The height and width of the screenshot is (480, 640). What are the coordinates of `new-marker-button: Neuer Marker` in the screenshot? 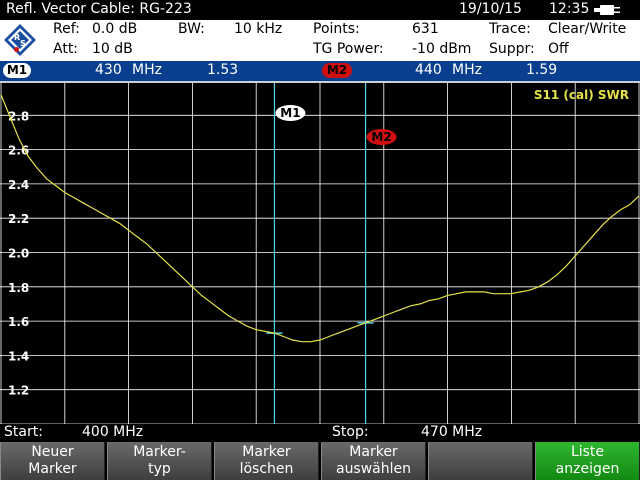 It's located at (52, 461).